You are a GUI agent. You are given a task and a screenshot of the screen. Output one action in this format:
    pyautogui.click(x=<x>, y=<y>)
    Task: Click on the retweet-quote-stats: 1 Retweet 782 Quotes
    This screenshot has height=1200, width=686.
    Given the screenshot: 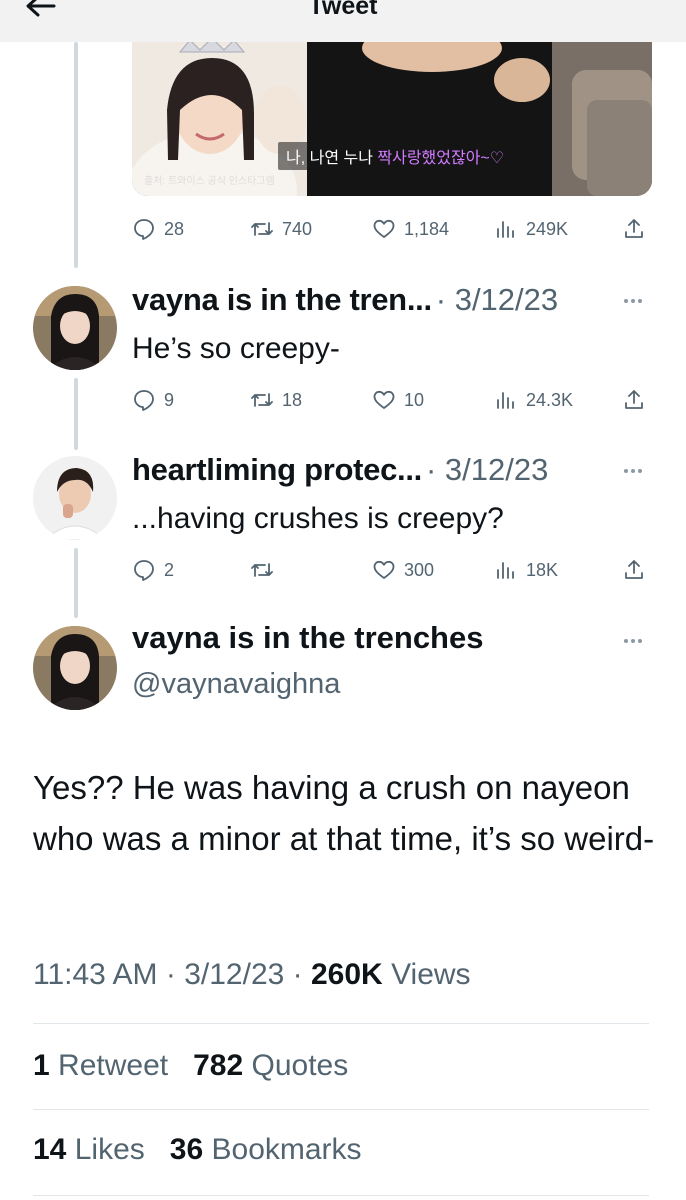 What is the action you would take?
    pyautogui.click(x=190, y=1066)
    